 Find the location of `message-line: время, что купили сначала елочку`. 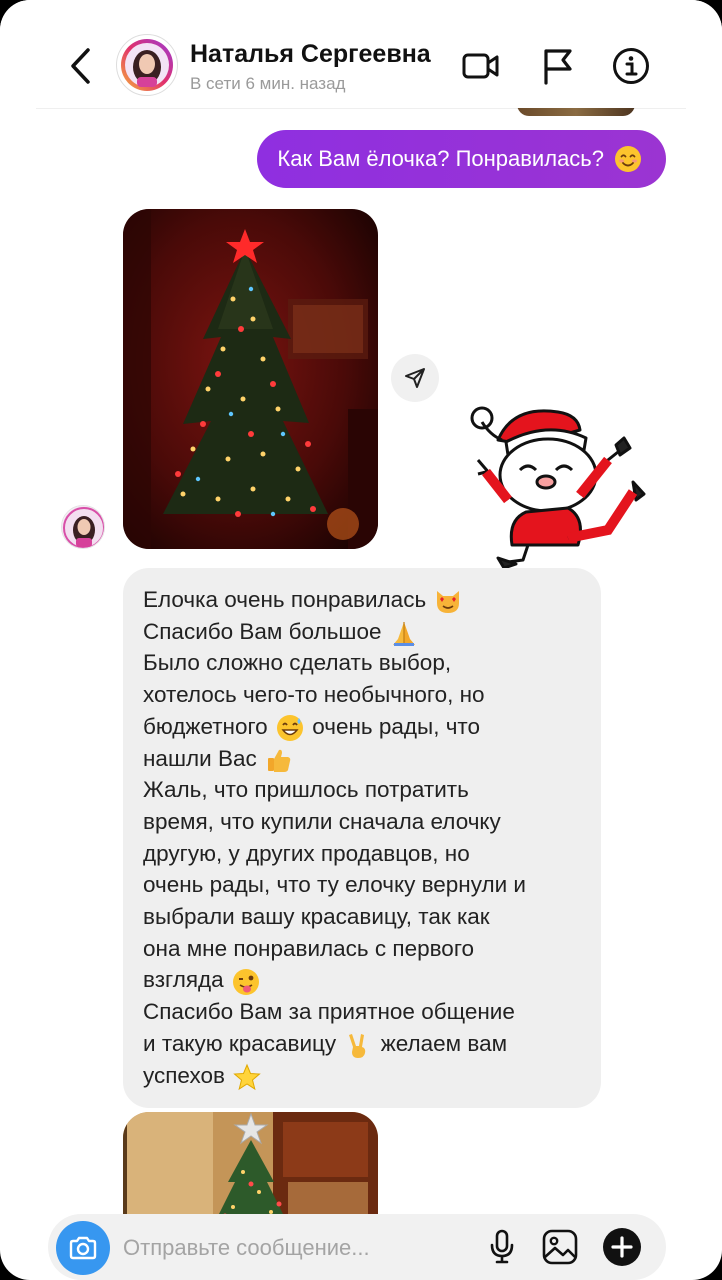

message-line: время, что купили сначала елочку is located at coordinates (322, 821).